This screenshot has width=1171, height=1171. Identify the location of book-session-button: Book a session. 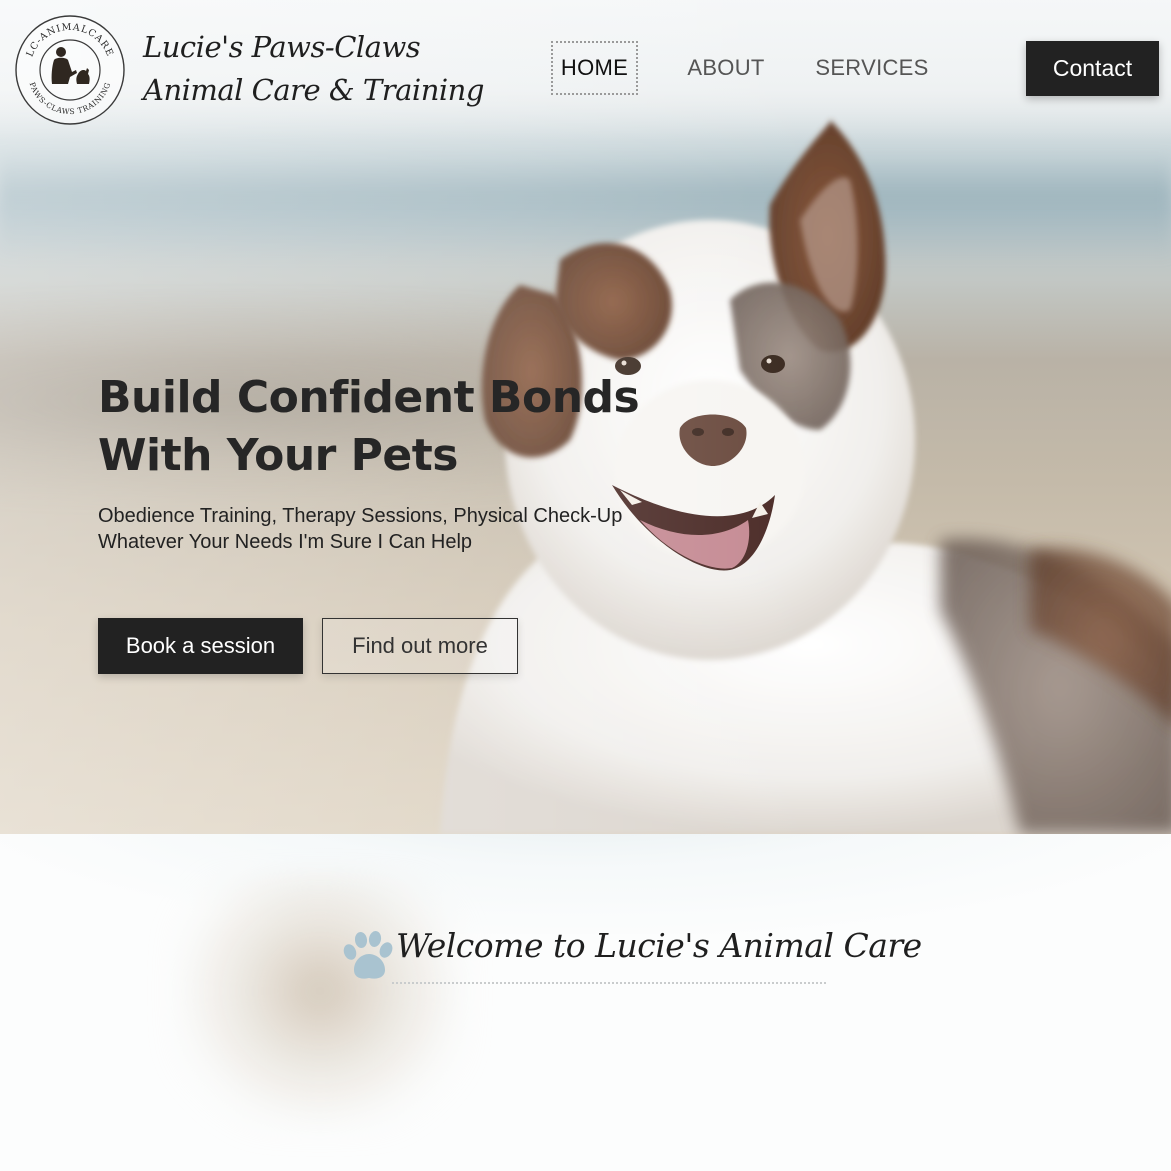
(200, 646).